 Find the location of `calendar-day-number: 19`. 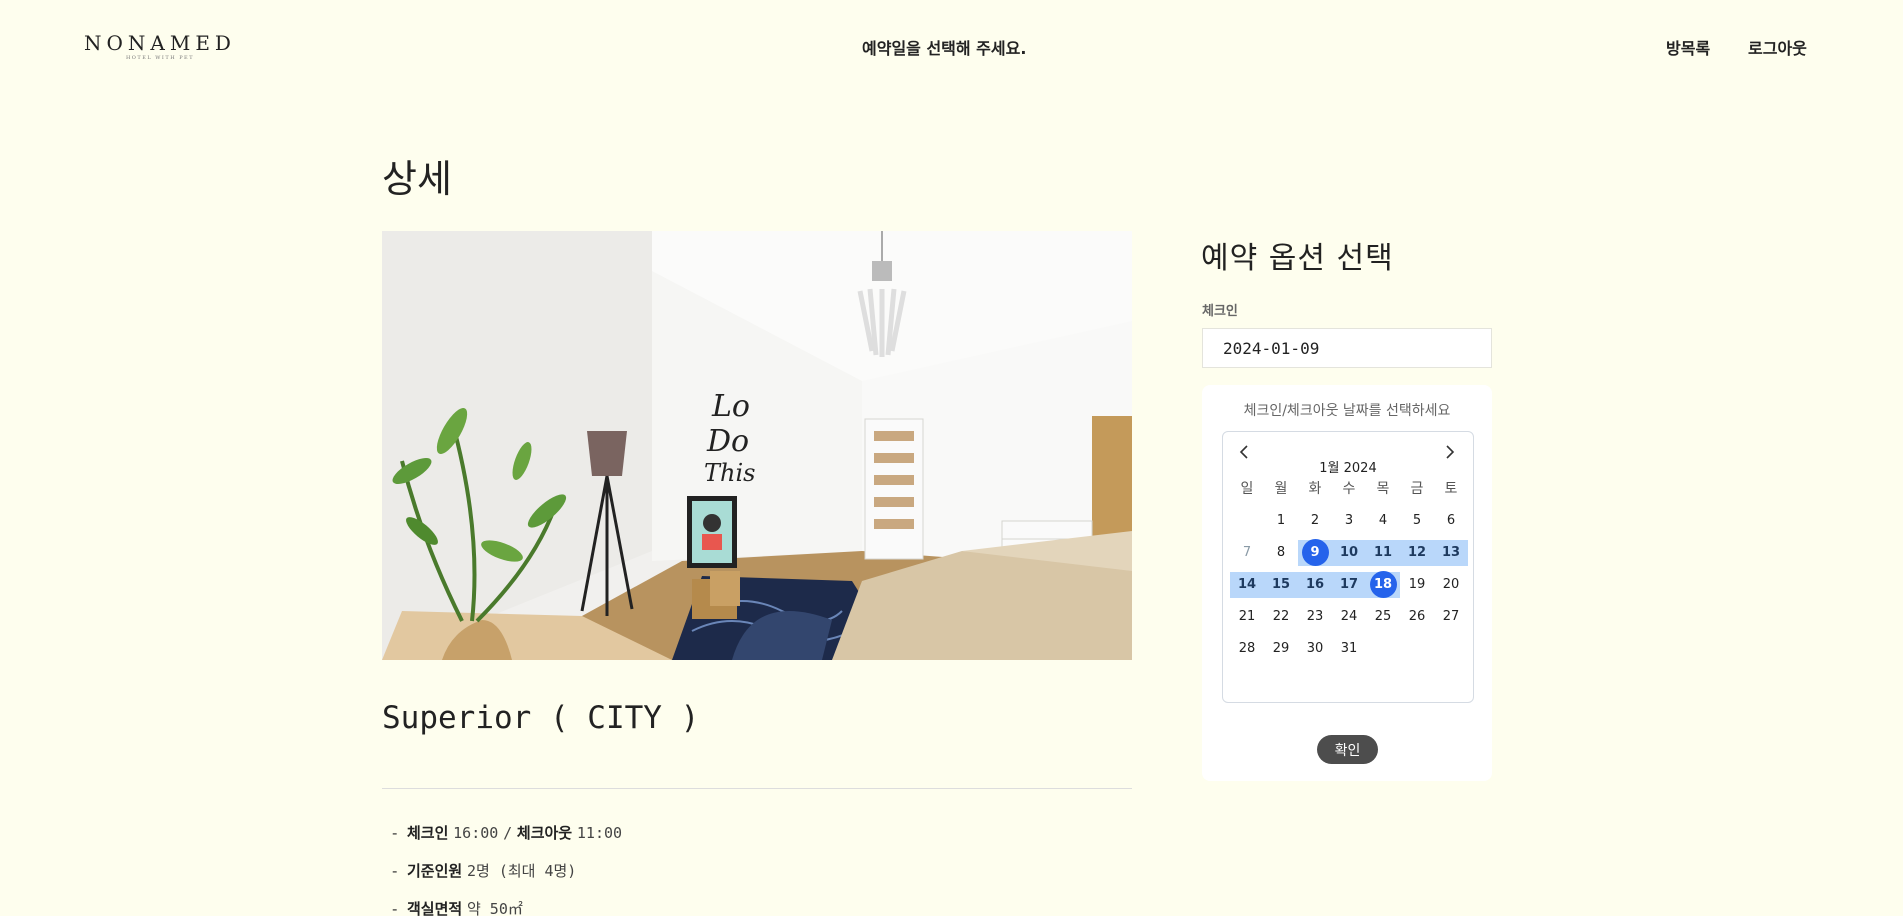

calendar-day-number: 19 is located at coordinates (1417, 584).